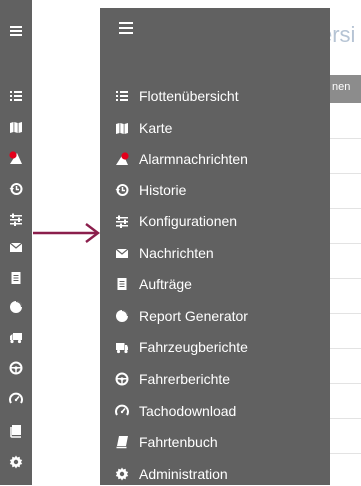 The height and width of the screenshot is (486, 361). Describe the element at coordinates (66, 233) in the screenshot. I see `arrow-icon` at that location.